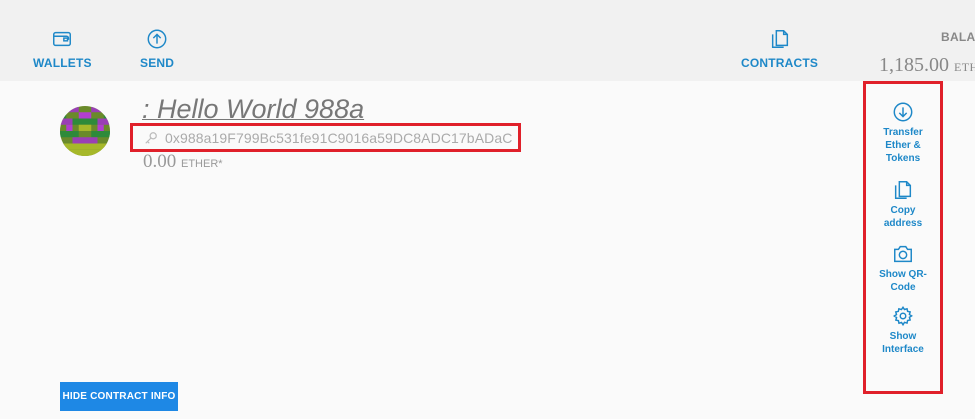  I want to click on send-nav-button: SEND, so click(157, 49).